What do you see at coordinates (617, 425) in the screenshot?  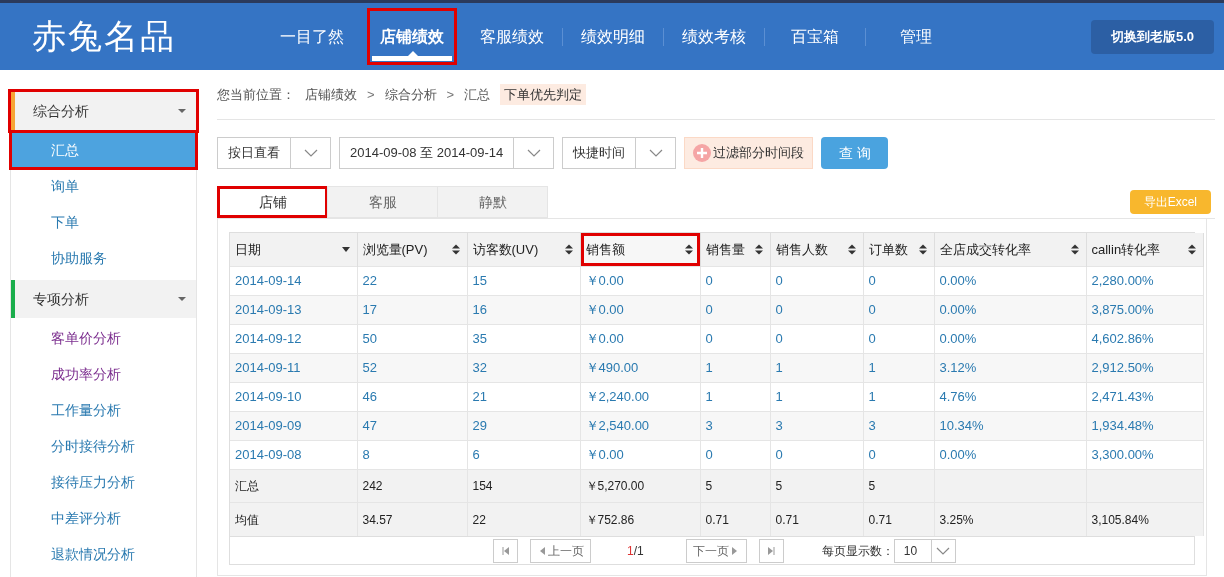 I see `table-cell: ￥2,540.00` at bounding box center [617, 425].